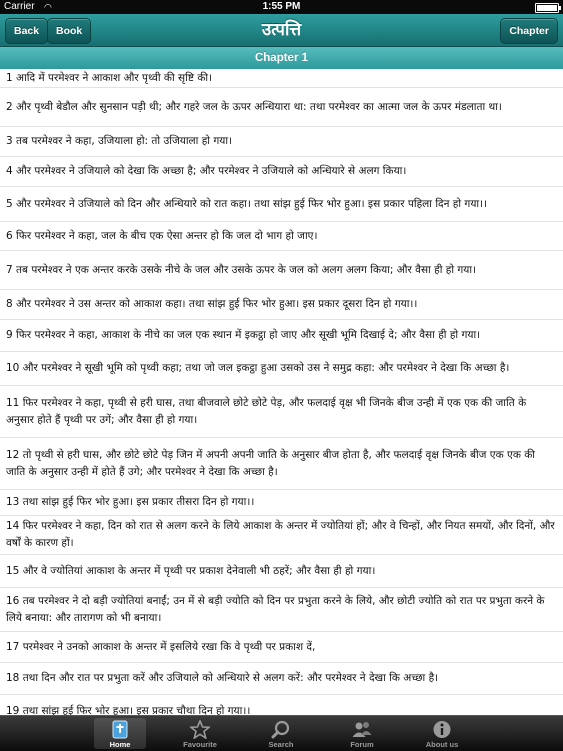 This screenshot has height=751, width=563. I want to click on status-time: 1:55 PM, so click(281, 6).